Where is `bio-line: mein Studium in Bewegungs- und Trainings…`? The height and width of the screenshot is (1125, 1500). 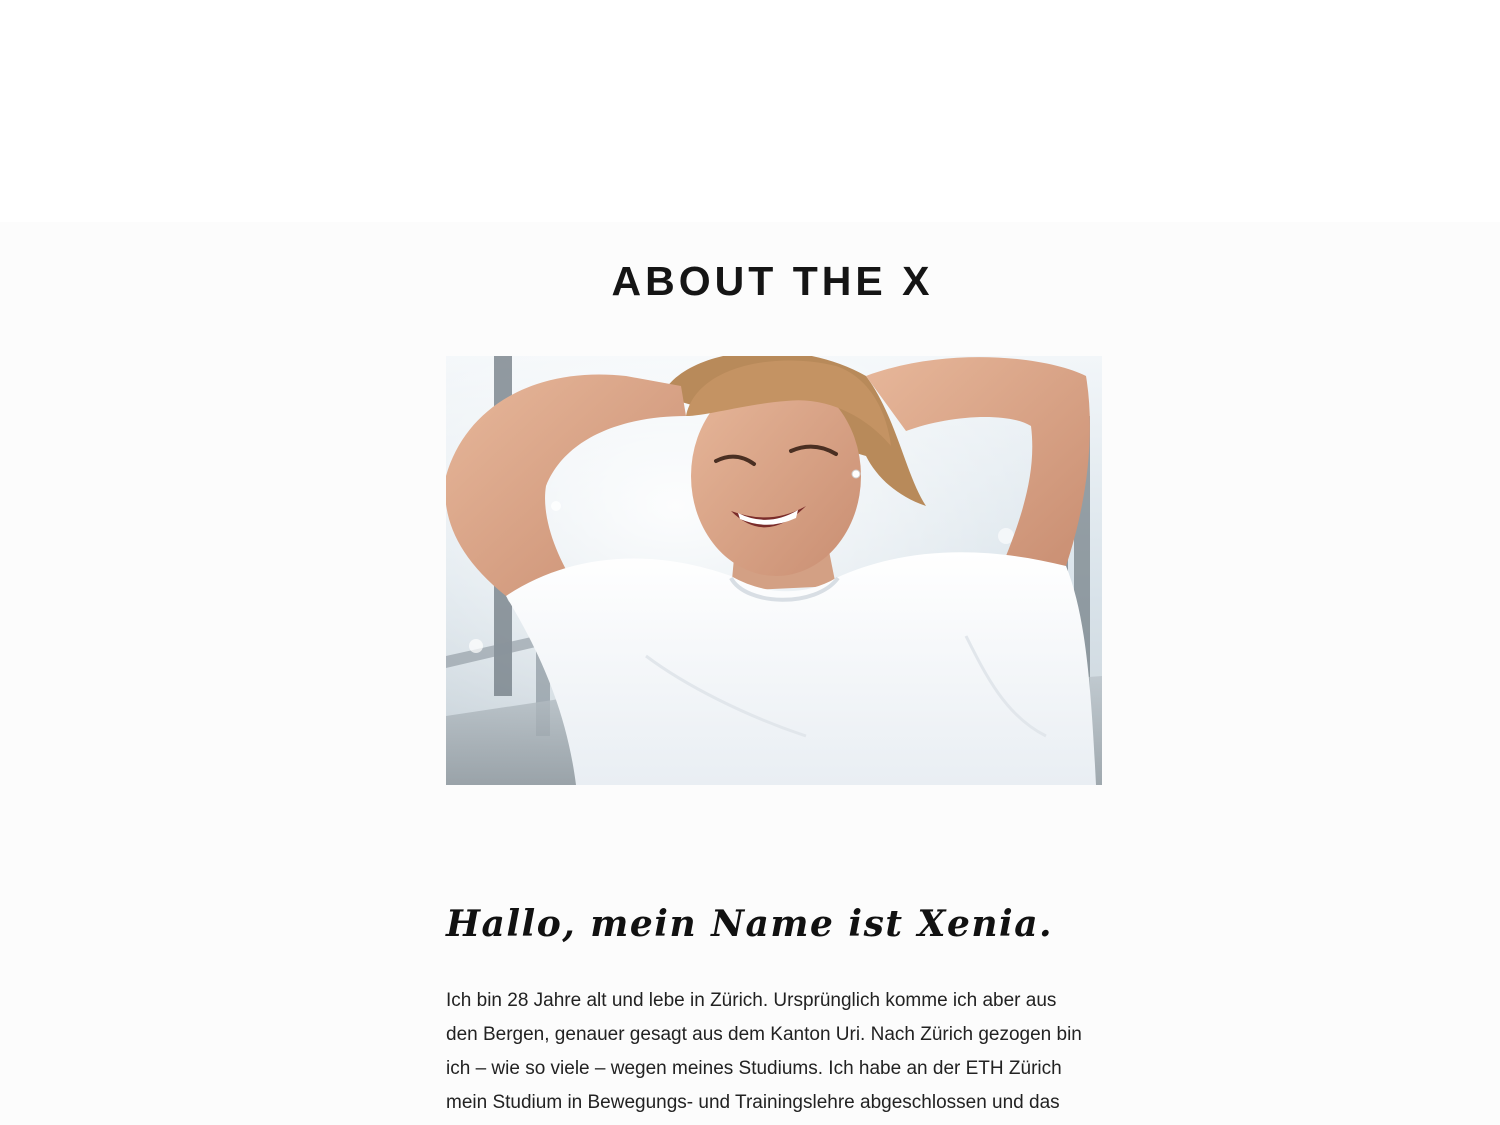
bio-line: mein Studium in Bewegungs- und Trainings… is located at coordinates (753, 1102).